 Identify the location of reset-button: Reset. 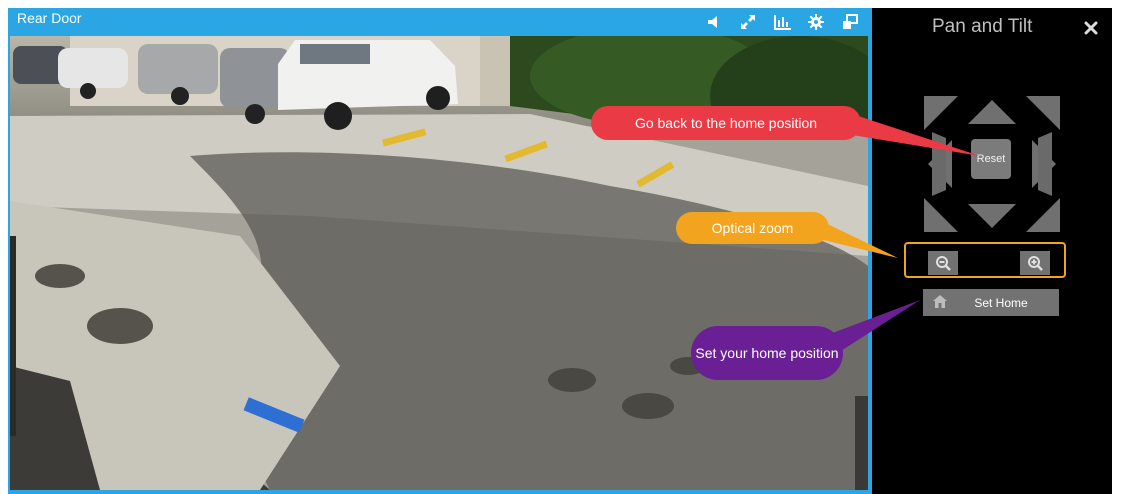
(991, 159).